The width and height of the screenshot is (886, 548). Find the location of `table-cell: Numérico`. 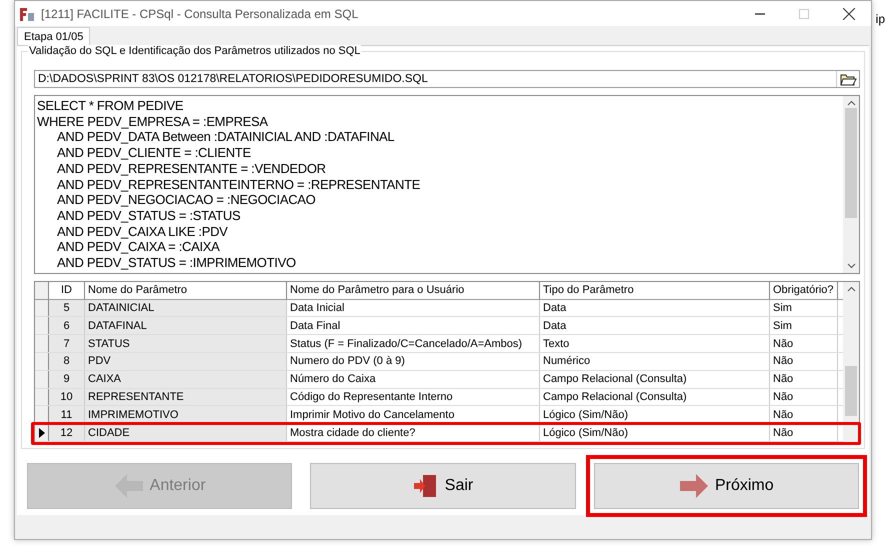

table-cell: Numérico is located at coordinates (655, 361).